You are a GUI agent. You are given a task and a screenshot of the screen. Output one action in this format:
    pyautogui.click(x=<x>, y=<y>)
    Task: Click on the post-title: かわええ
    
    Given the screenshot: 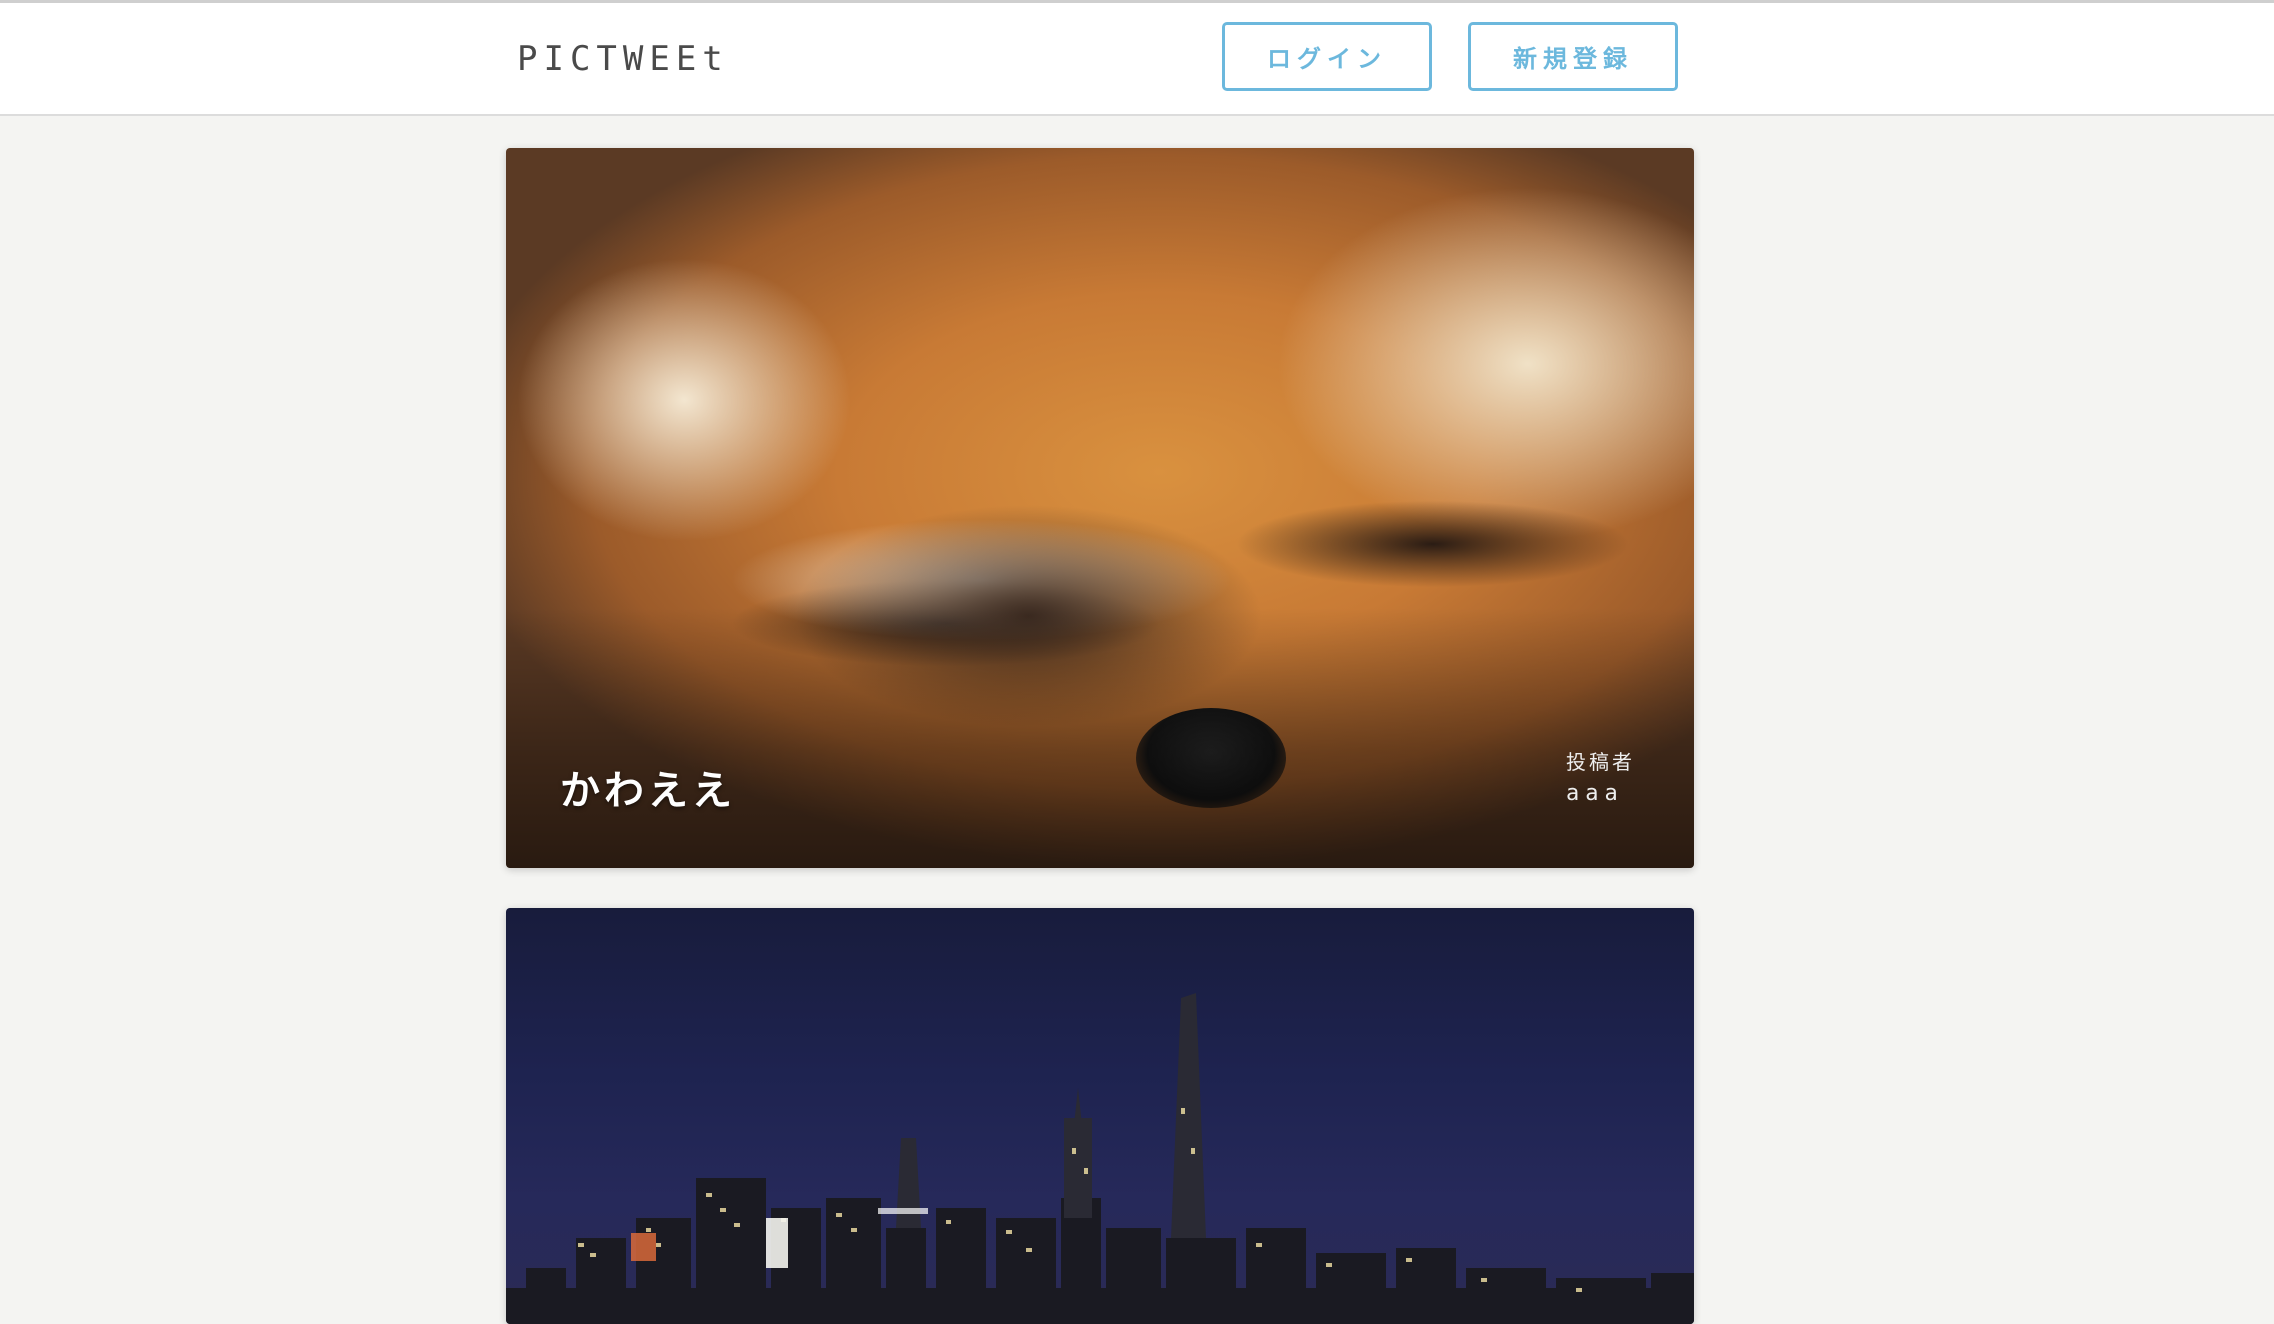 What is the action you would take?
    pyautogui.click(x=648, y=790)
    